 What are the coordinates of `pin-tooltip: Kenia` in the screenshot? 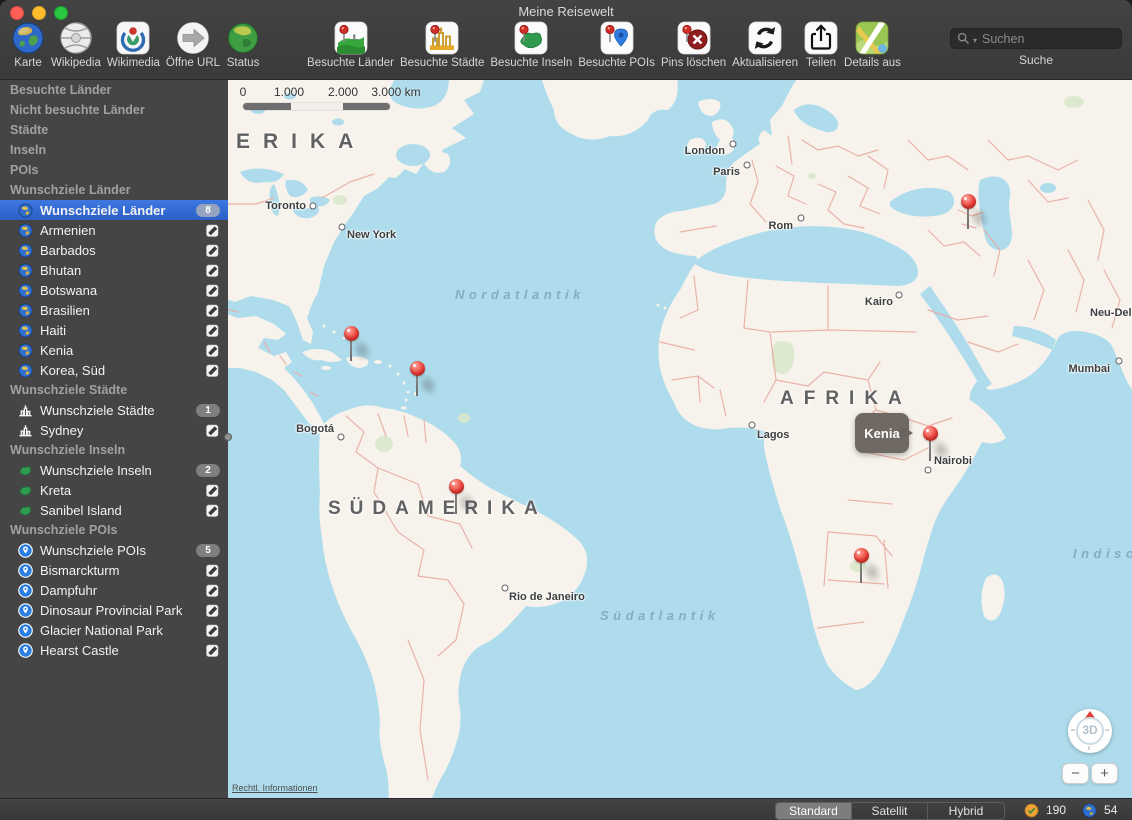 It's located at (884, 433).